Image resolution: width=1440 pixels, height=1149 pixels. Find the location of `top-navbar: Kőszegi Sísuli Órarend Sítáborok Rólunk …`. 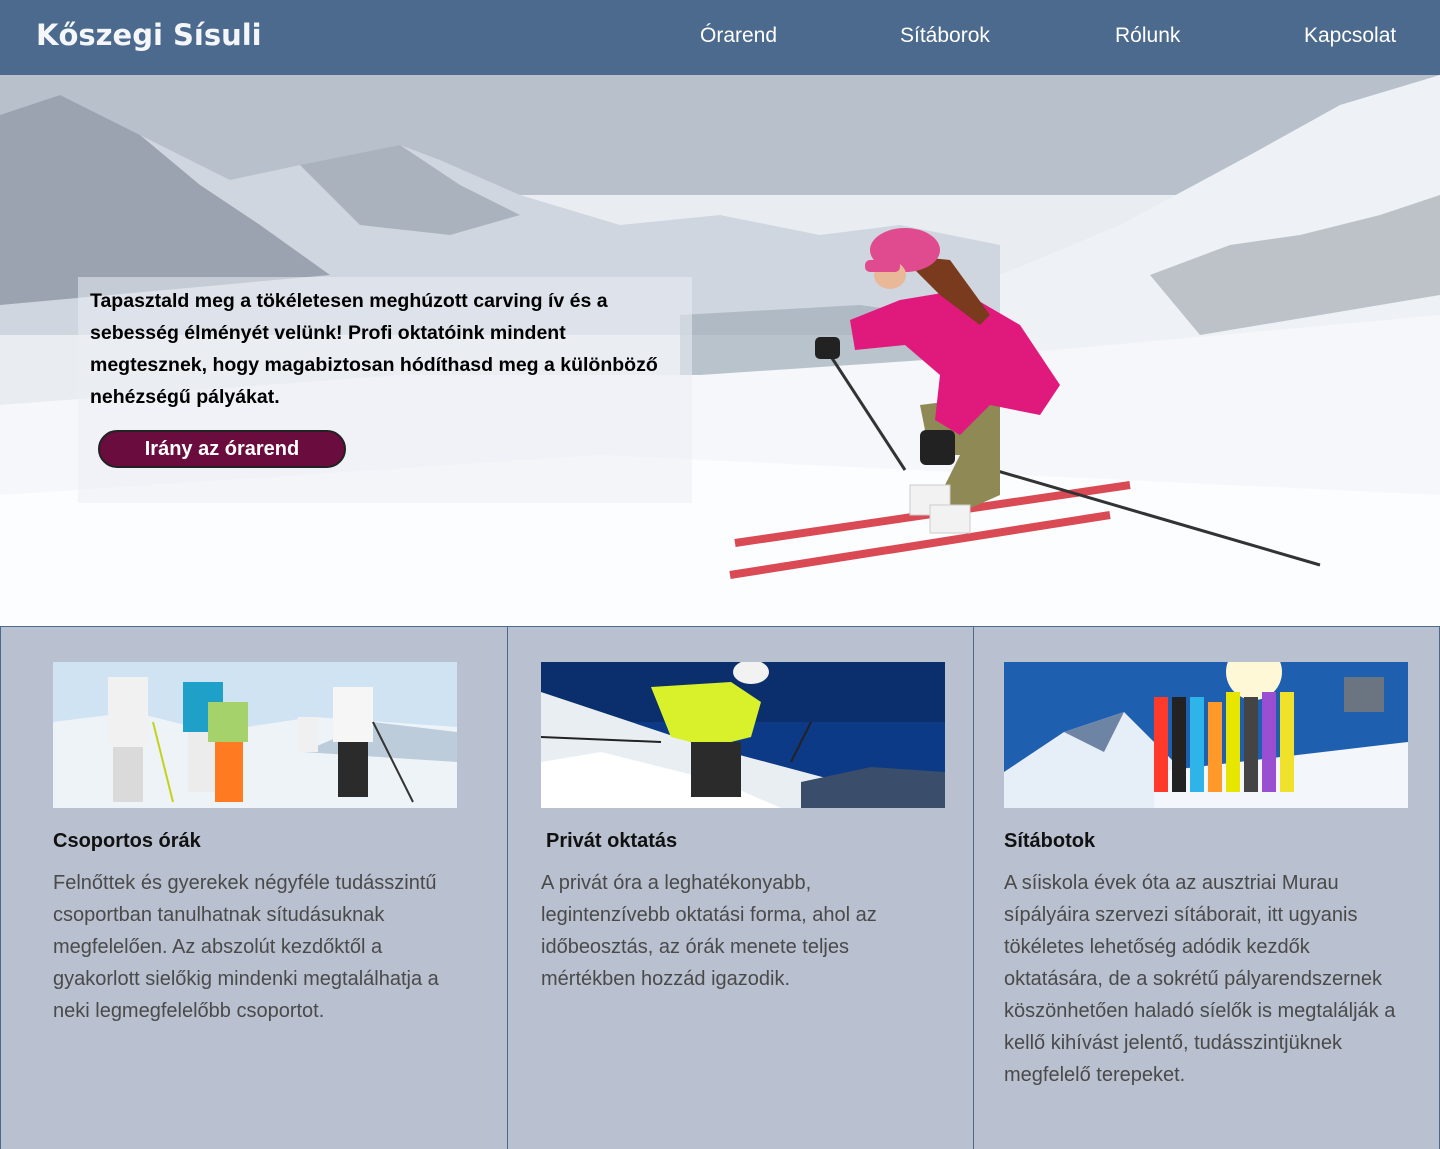

top-navbar: Kőszegi Sísuli Órarend Sítáborok Rólunk … is located at coordinates (720, 37).